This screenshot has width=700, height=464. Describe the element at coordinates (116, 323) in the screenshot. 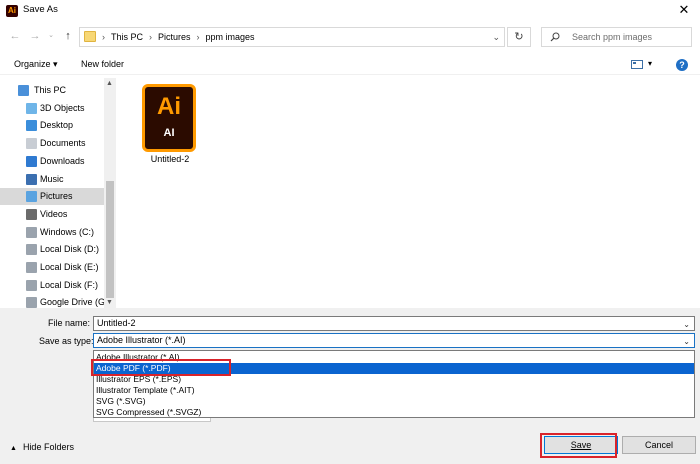

I see `file-name-value: Untitled-2` at that location.